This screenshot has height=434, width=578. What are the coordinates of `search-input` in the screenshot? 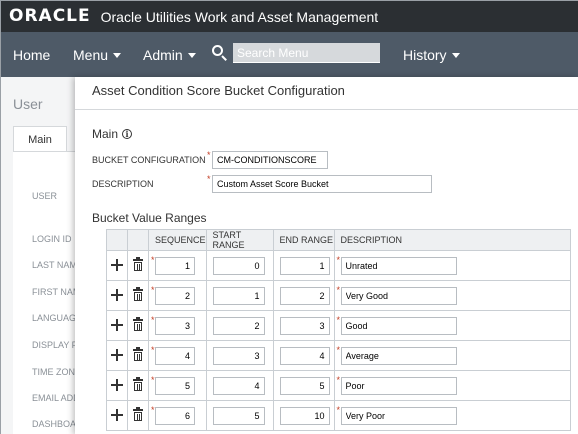 It's located at (306, 53).